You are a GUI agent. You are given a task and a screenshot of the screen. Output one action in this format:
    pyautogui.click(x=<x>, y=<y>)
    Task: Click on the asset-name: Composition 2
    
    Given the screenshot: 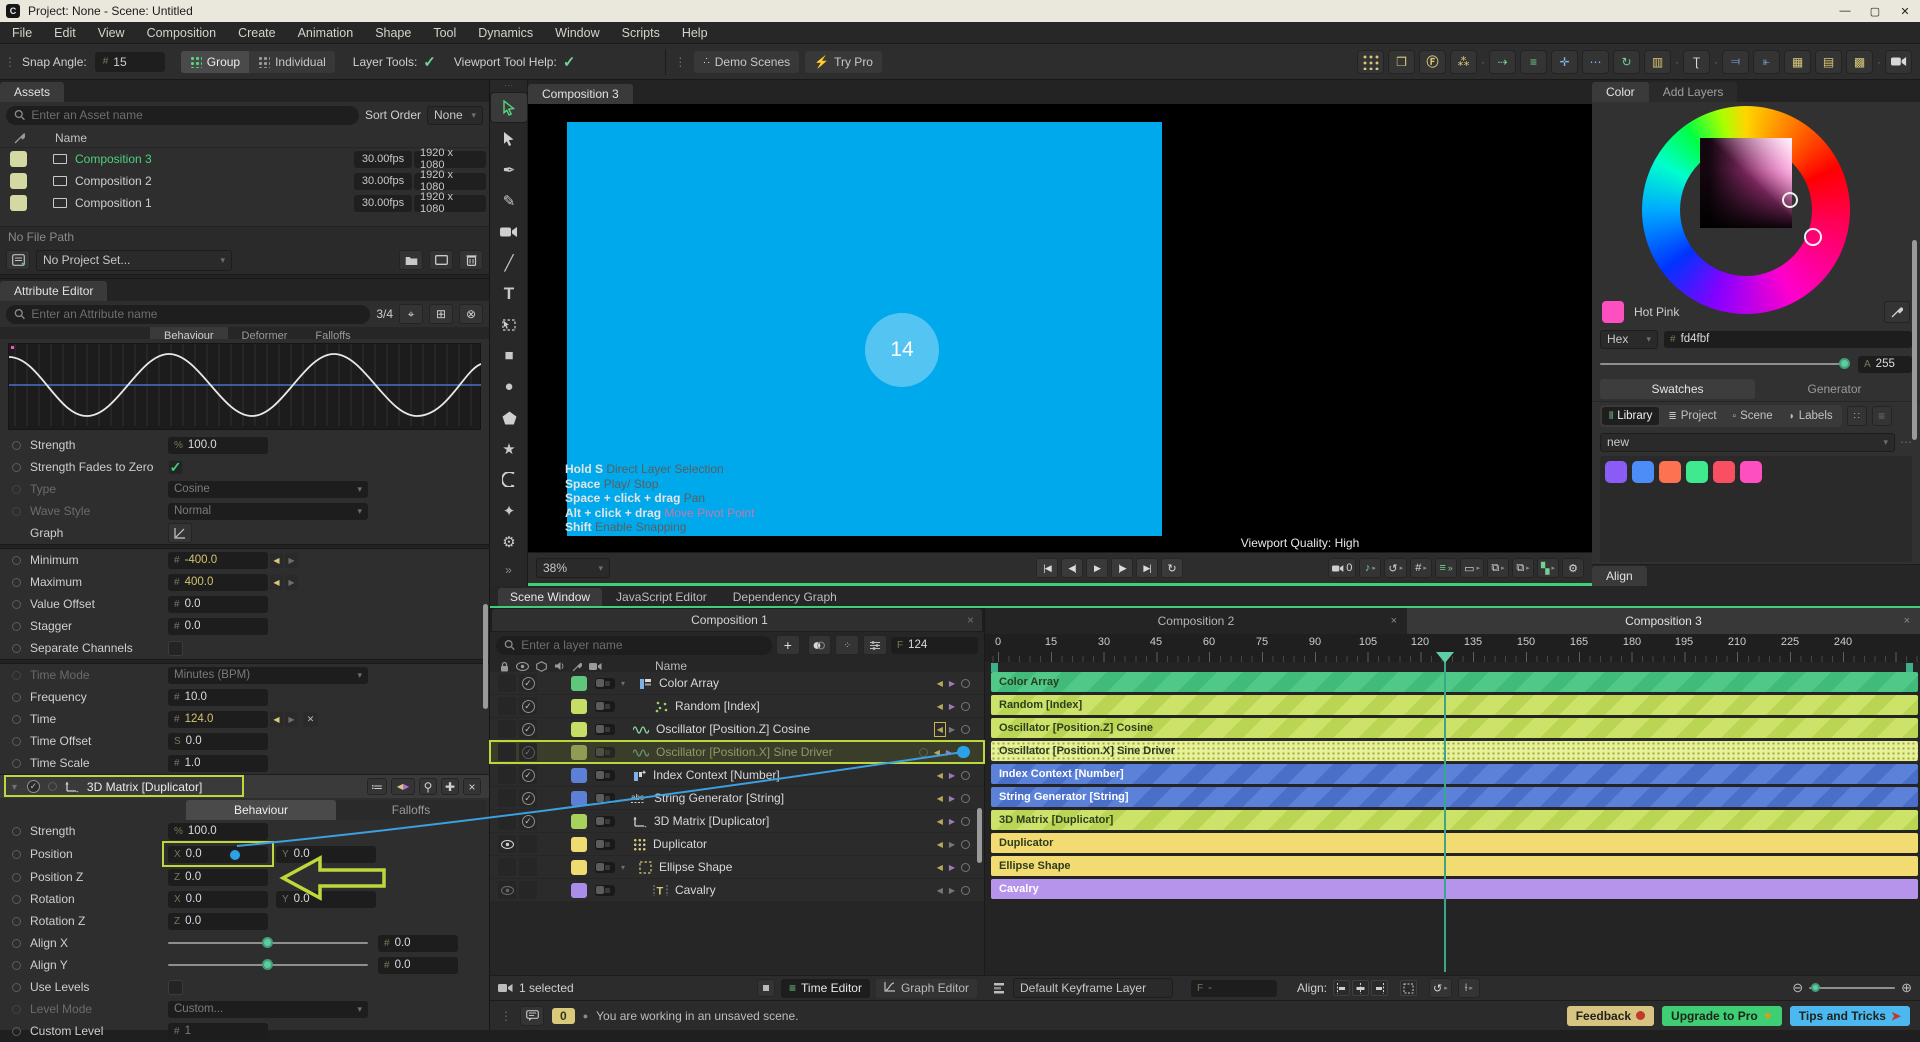 What is the action you would take?
    pyautogui.click(x=113, y=181)
    